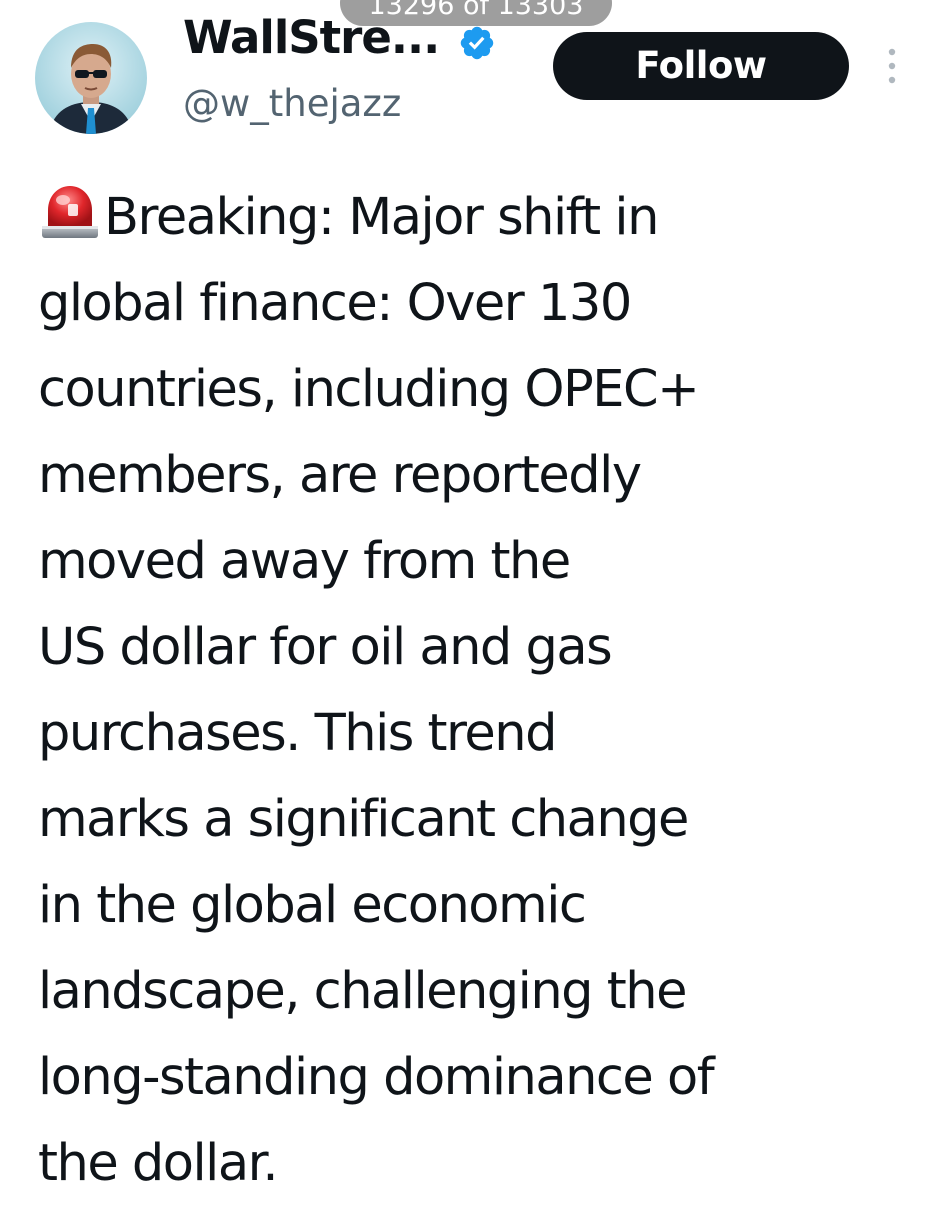  Describe the element at coordinates (381, 217) in the screenshot. I see `tweet-line-text: Breaking: Major shift in` at that location.